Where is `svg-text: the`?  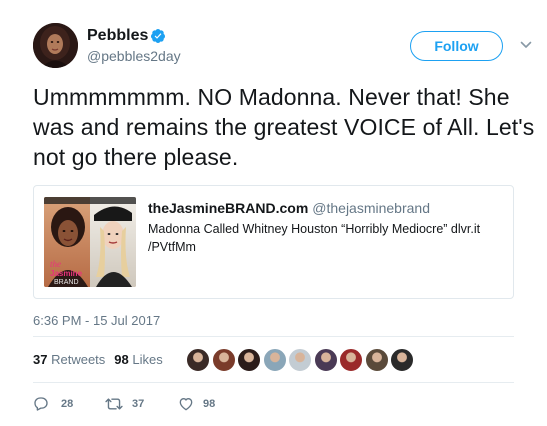 svg-text: the is located at coordinates (55, 264).